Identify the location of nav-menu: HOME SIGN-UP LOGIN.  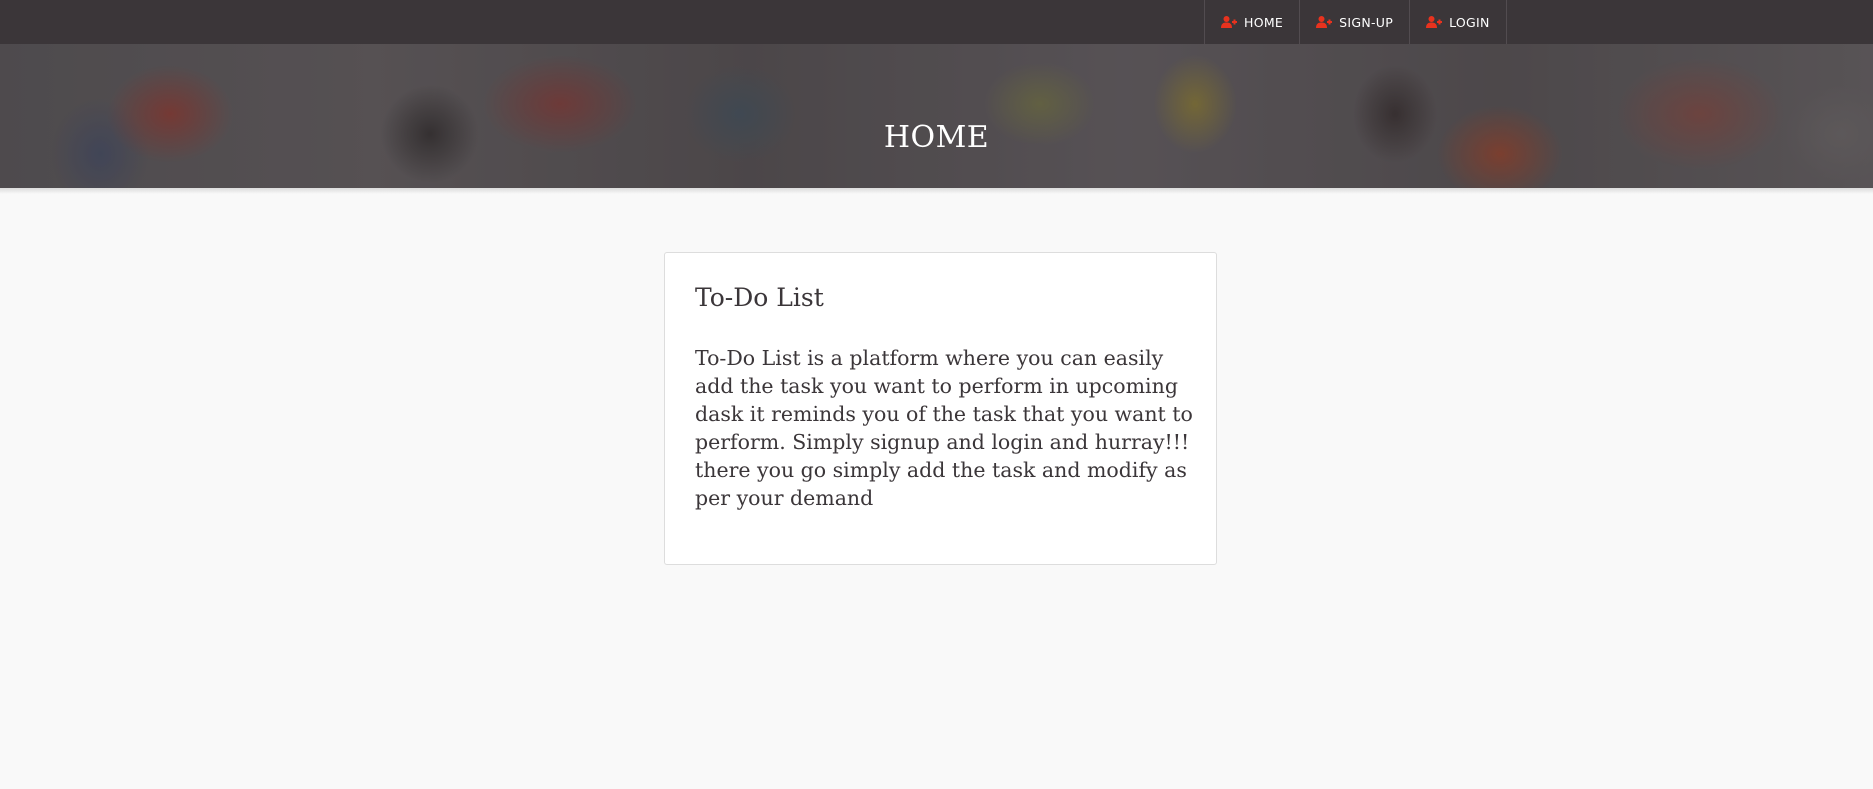
(1355, 22).